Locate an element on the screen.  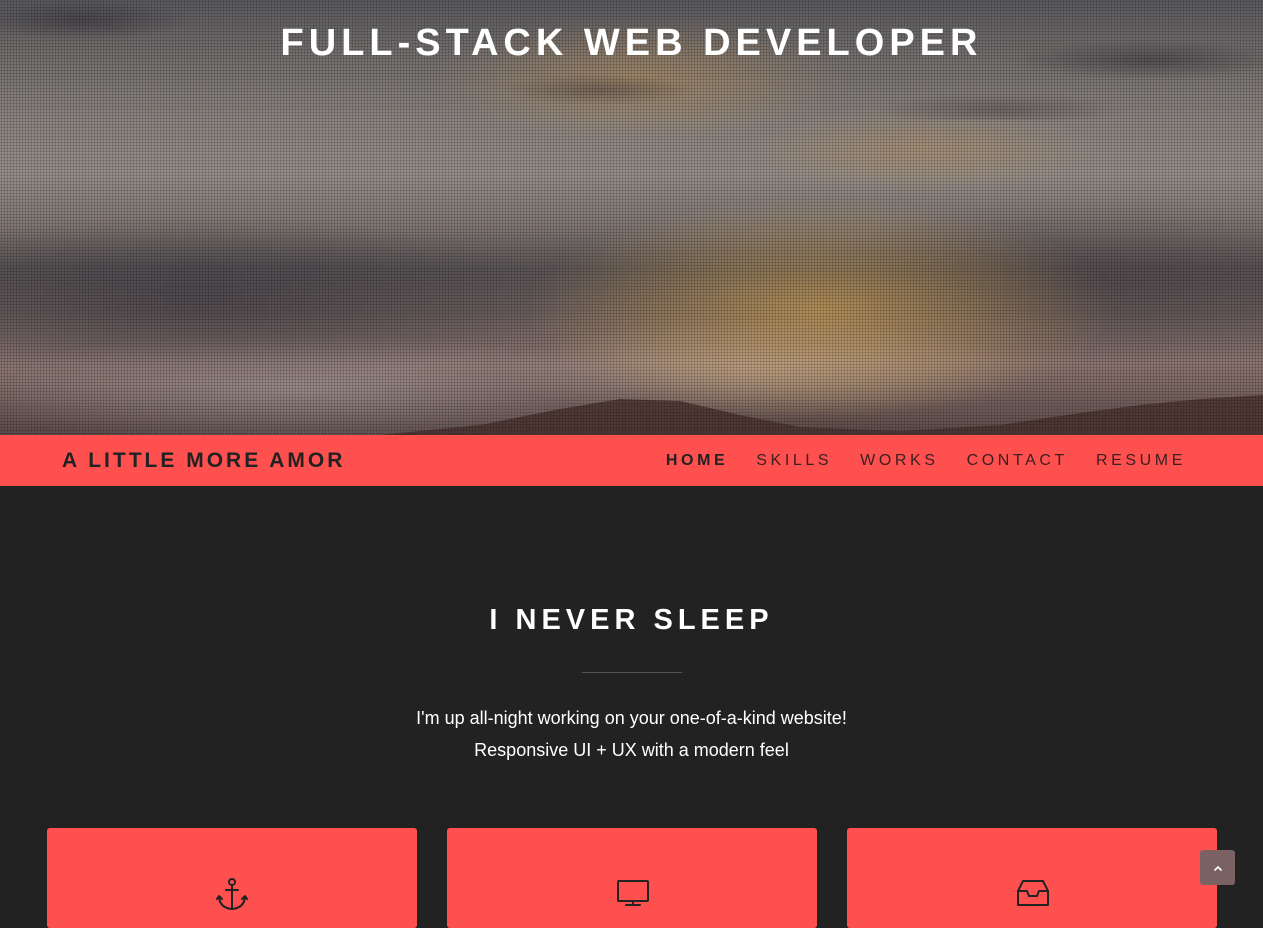
section-divider is located at coordinates (632, 672).